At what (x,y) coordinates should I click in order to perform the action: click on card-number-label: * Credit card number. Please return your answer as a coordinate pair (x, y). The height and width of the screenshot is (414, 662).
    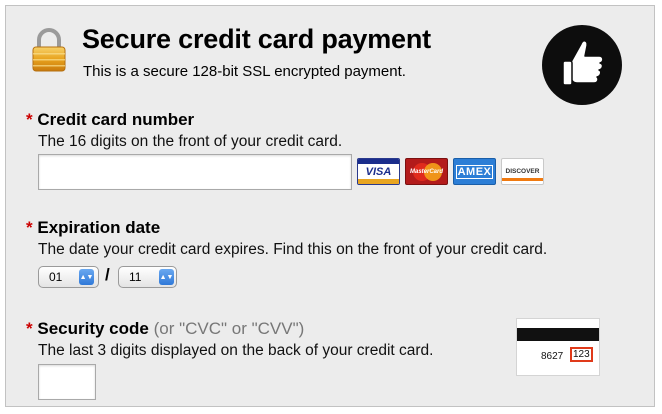
    Looking at the image, I should click on (110, 120).